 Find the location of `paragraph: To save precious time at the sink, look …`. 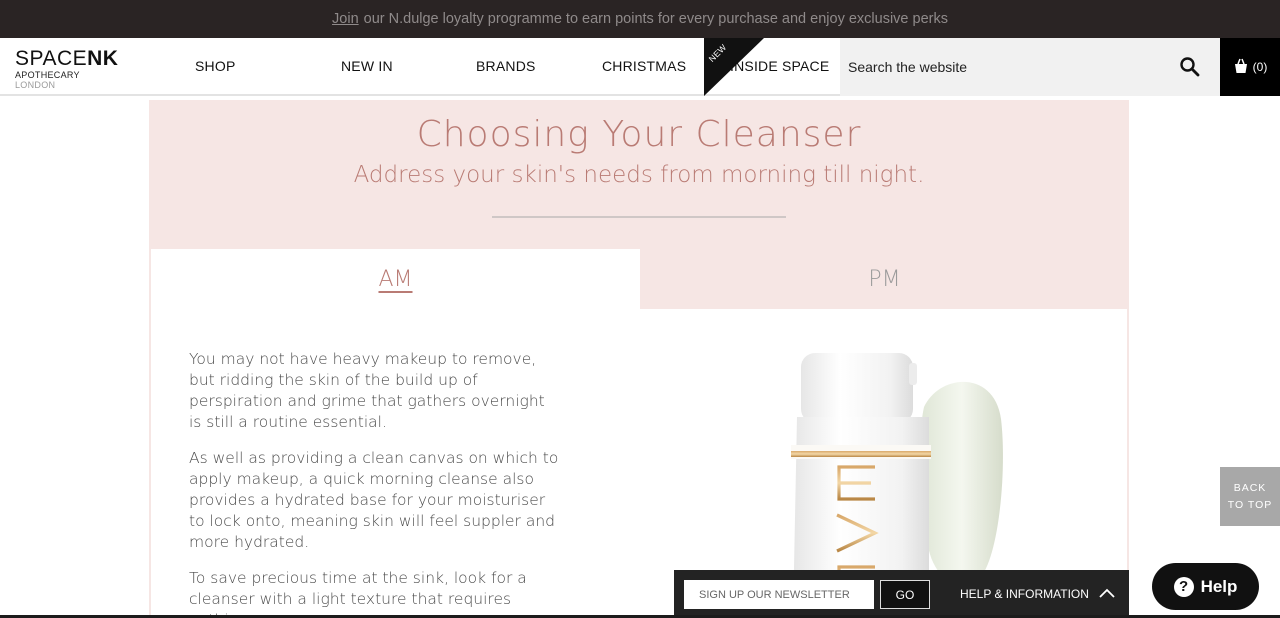

paragraph: To save precious time at the sink, look … is located at coordinates (358, 593).